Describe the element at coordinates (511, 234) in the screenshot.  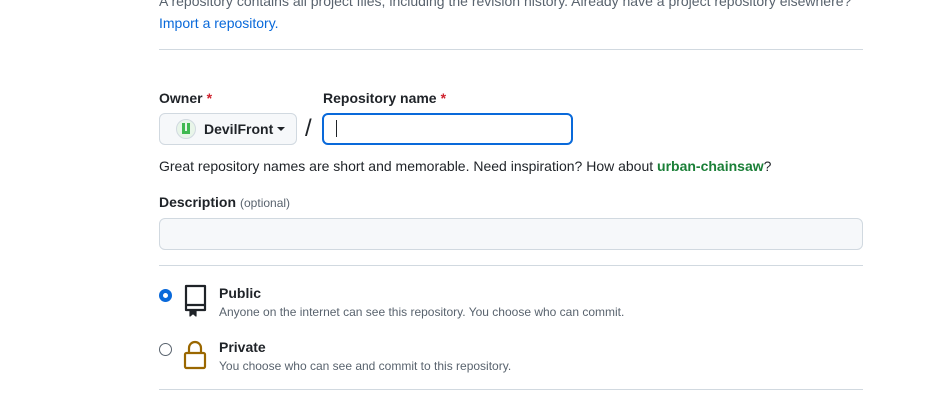
I see `description-input` at that location.